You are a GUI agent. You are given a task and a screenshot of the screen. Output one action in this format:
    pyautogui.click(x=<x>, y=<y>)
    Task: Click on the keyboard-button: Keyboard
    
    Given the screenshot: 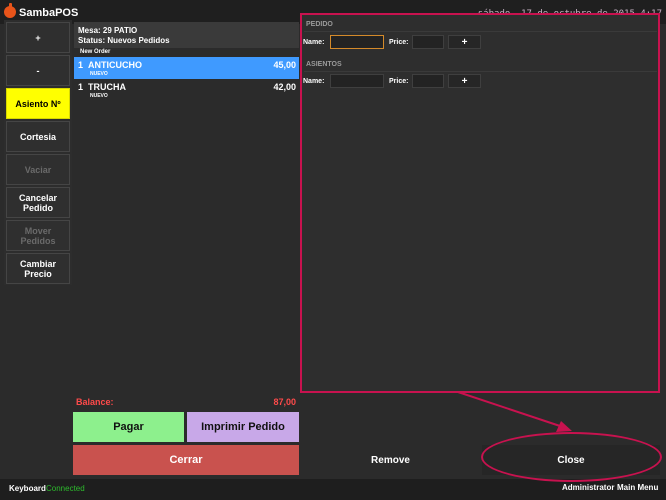 What is the action you would take?
    pyautogui.click(x=27, y=488)
    